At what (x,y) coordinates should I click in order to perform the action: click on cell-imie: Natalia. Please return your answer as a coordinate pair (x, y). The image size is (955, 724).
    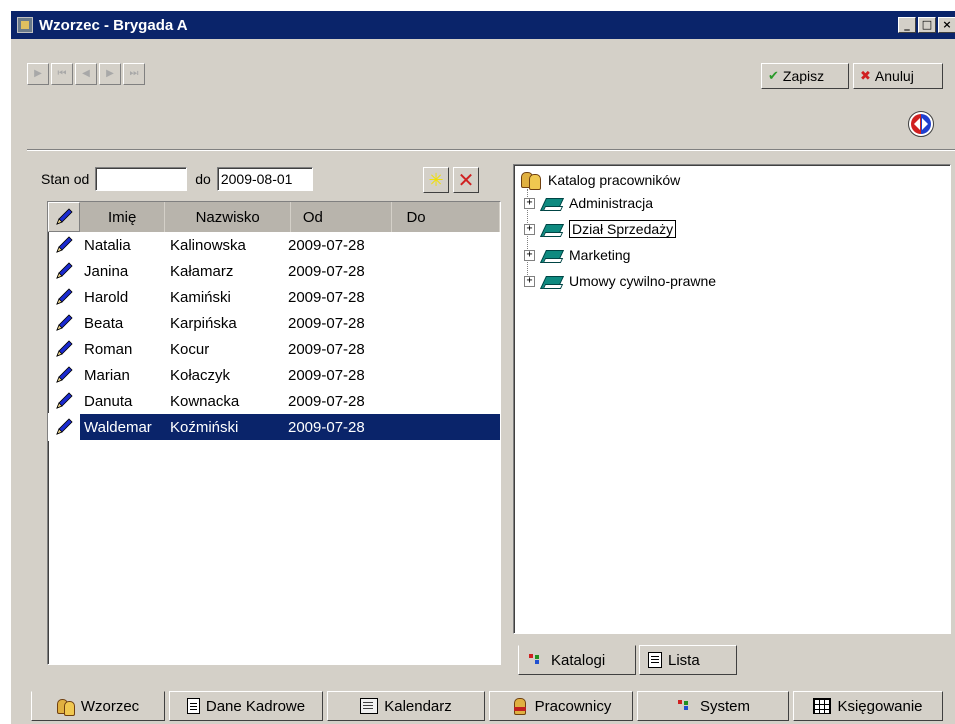
    Looking at the image, I should click on (121, 245).